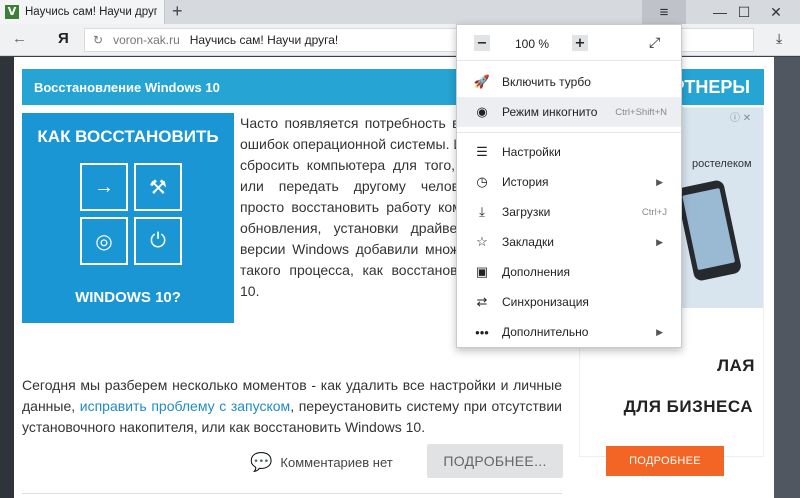  Describe the element at coordinates (740, 116) in the screenshot. I see `ad-info-icon: ⓘ ✕` at that location.